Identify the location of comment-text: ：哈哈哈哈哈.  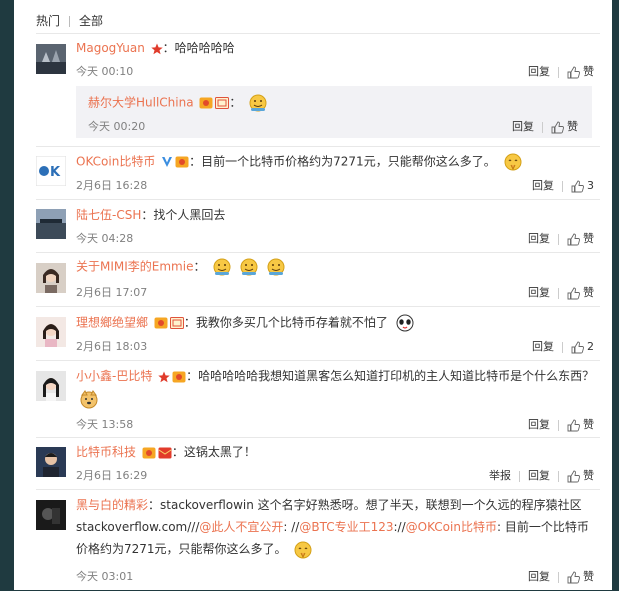
(198, 48).